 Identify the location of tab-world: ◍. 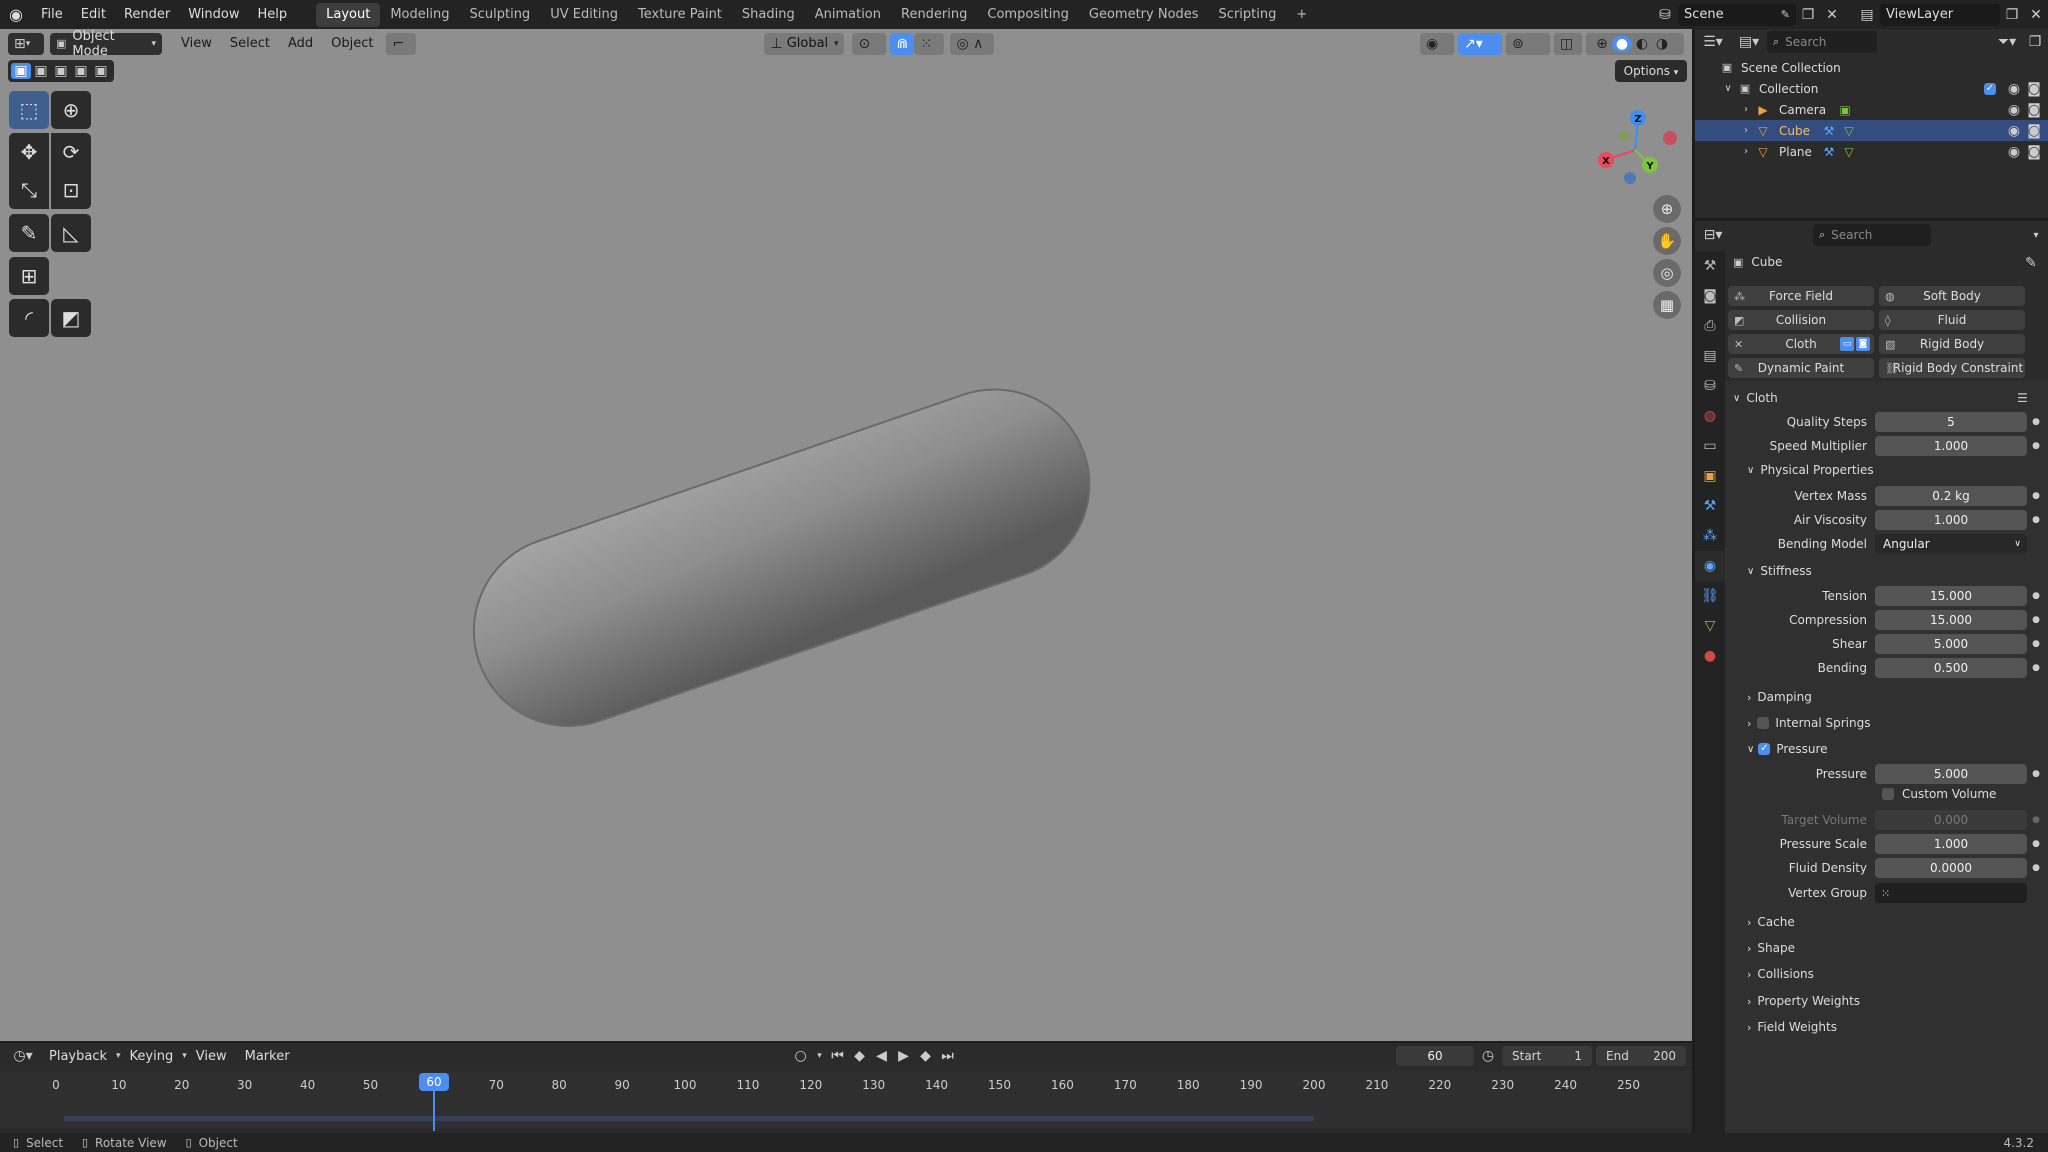
(1710, 416).